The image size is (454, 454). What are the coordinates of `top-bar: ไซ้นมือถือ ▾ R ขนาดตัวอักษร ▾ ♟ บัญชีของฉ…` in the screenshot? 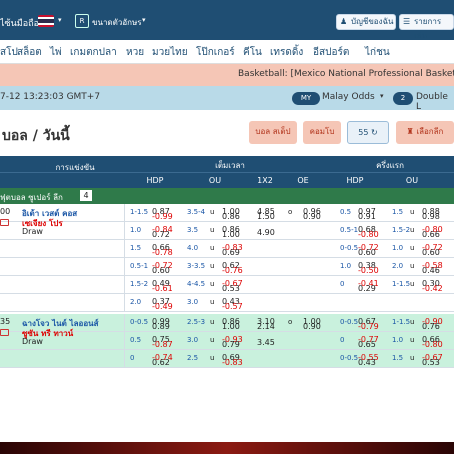 It's located at (227, 20).